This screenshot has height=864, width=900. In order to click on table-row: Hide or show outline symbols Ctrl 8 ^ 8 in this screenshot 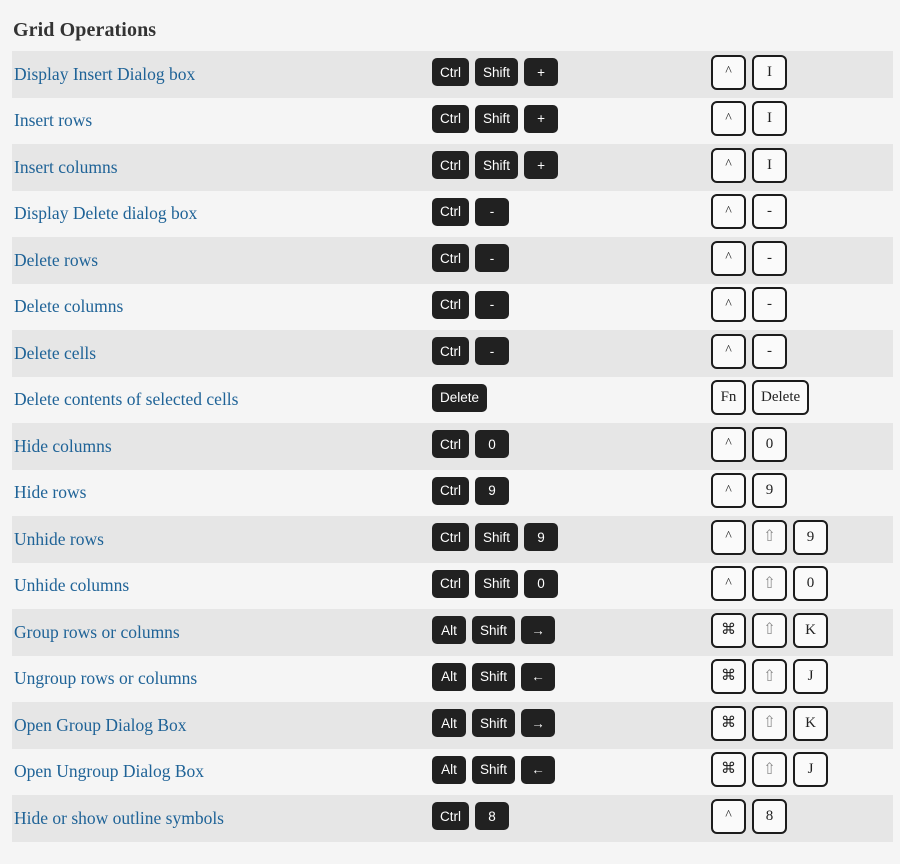, I will do `click(452, 818)`.